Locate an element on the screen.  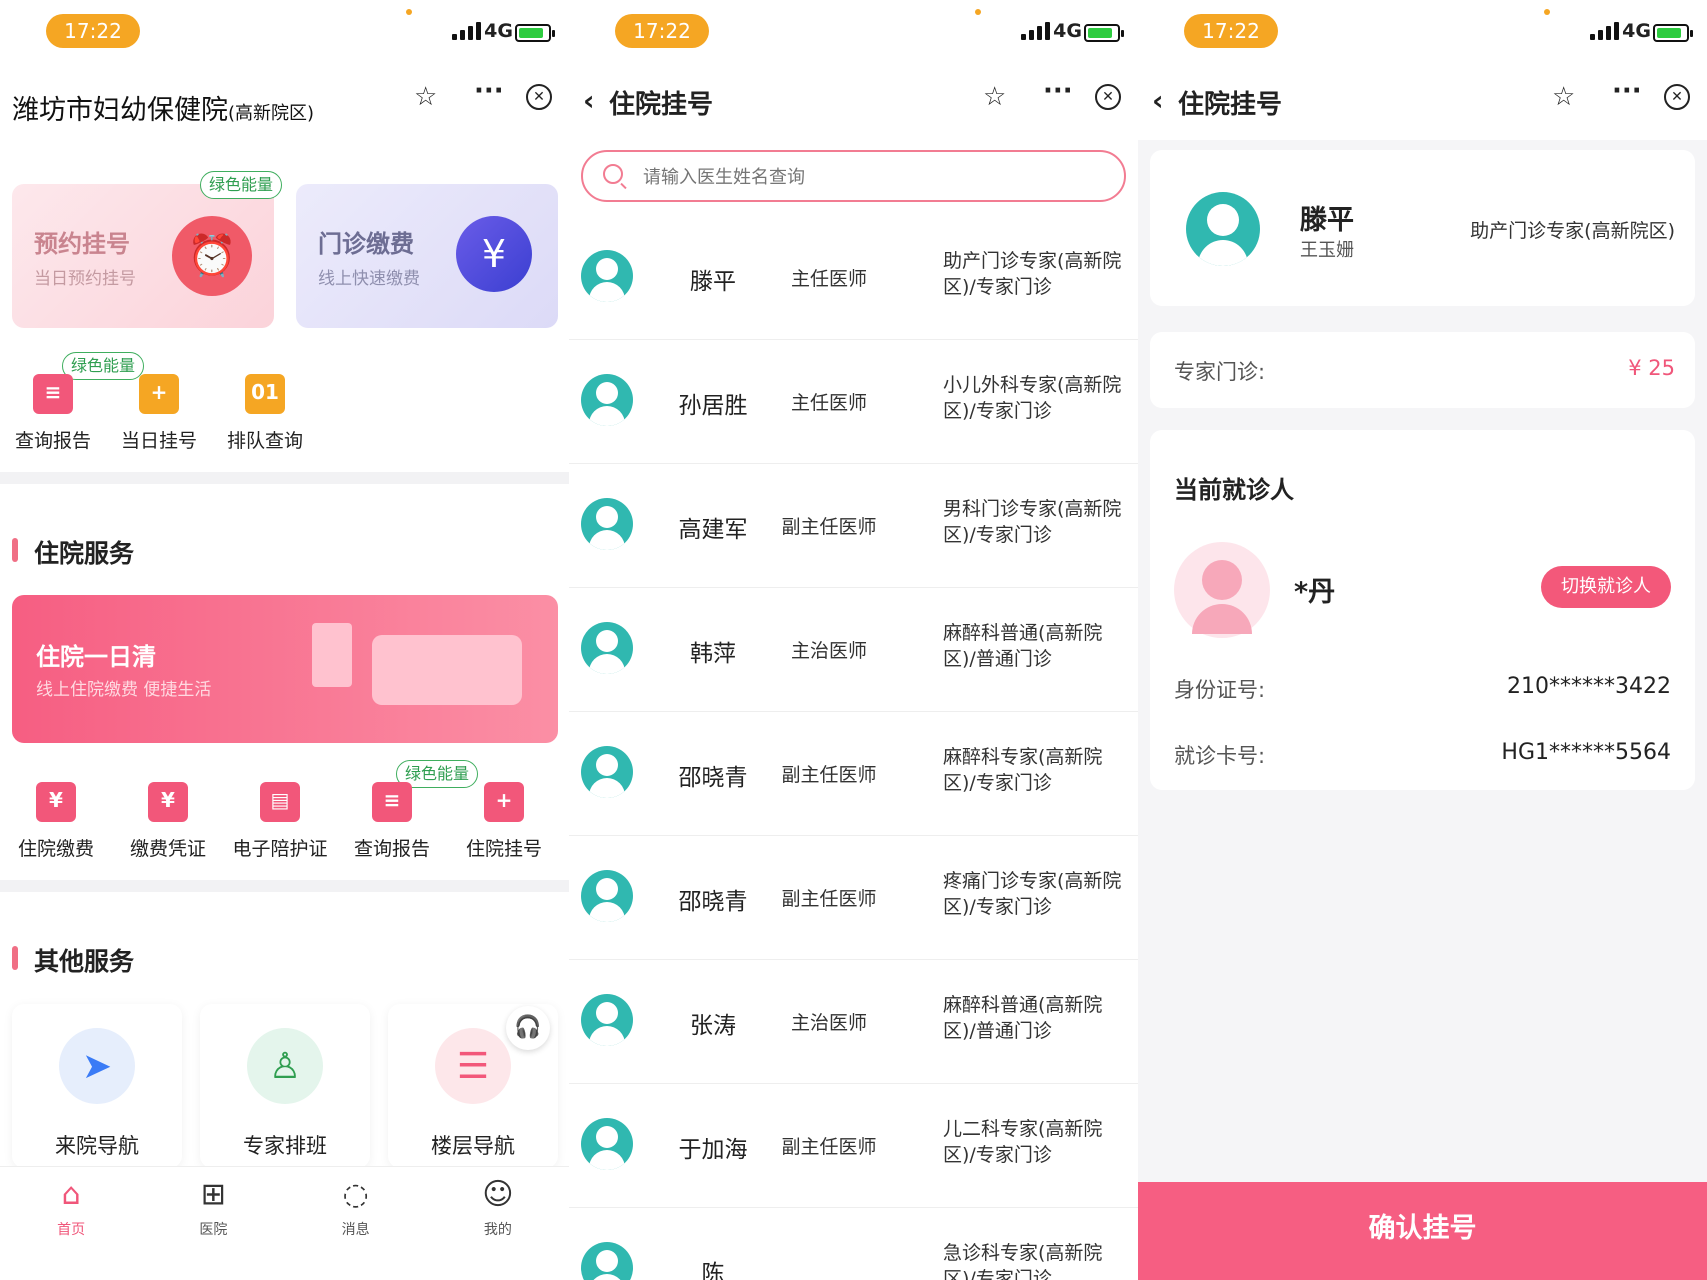
doctor-row: 韩萍 主治医师 麻醉科普通(高新院区)/普通门诊 is located at coordinates (853, 650).